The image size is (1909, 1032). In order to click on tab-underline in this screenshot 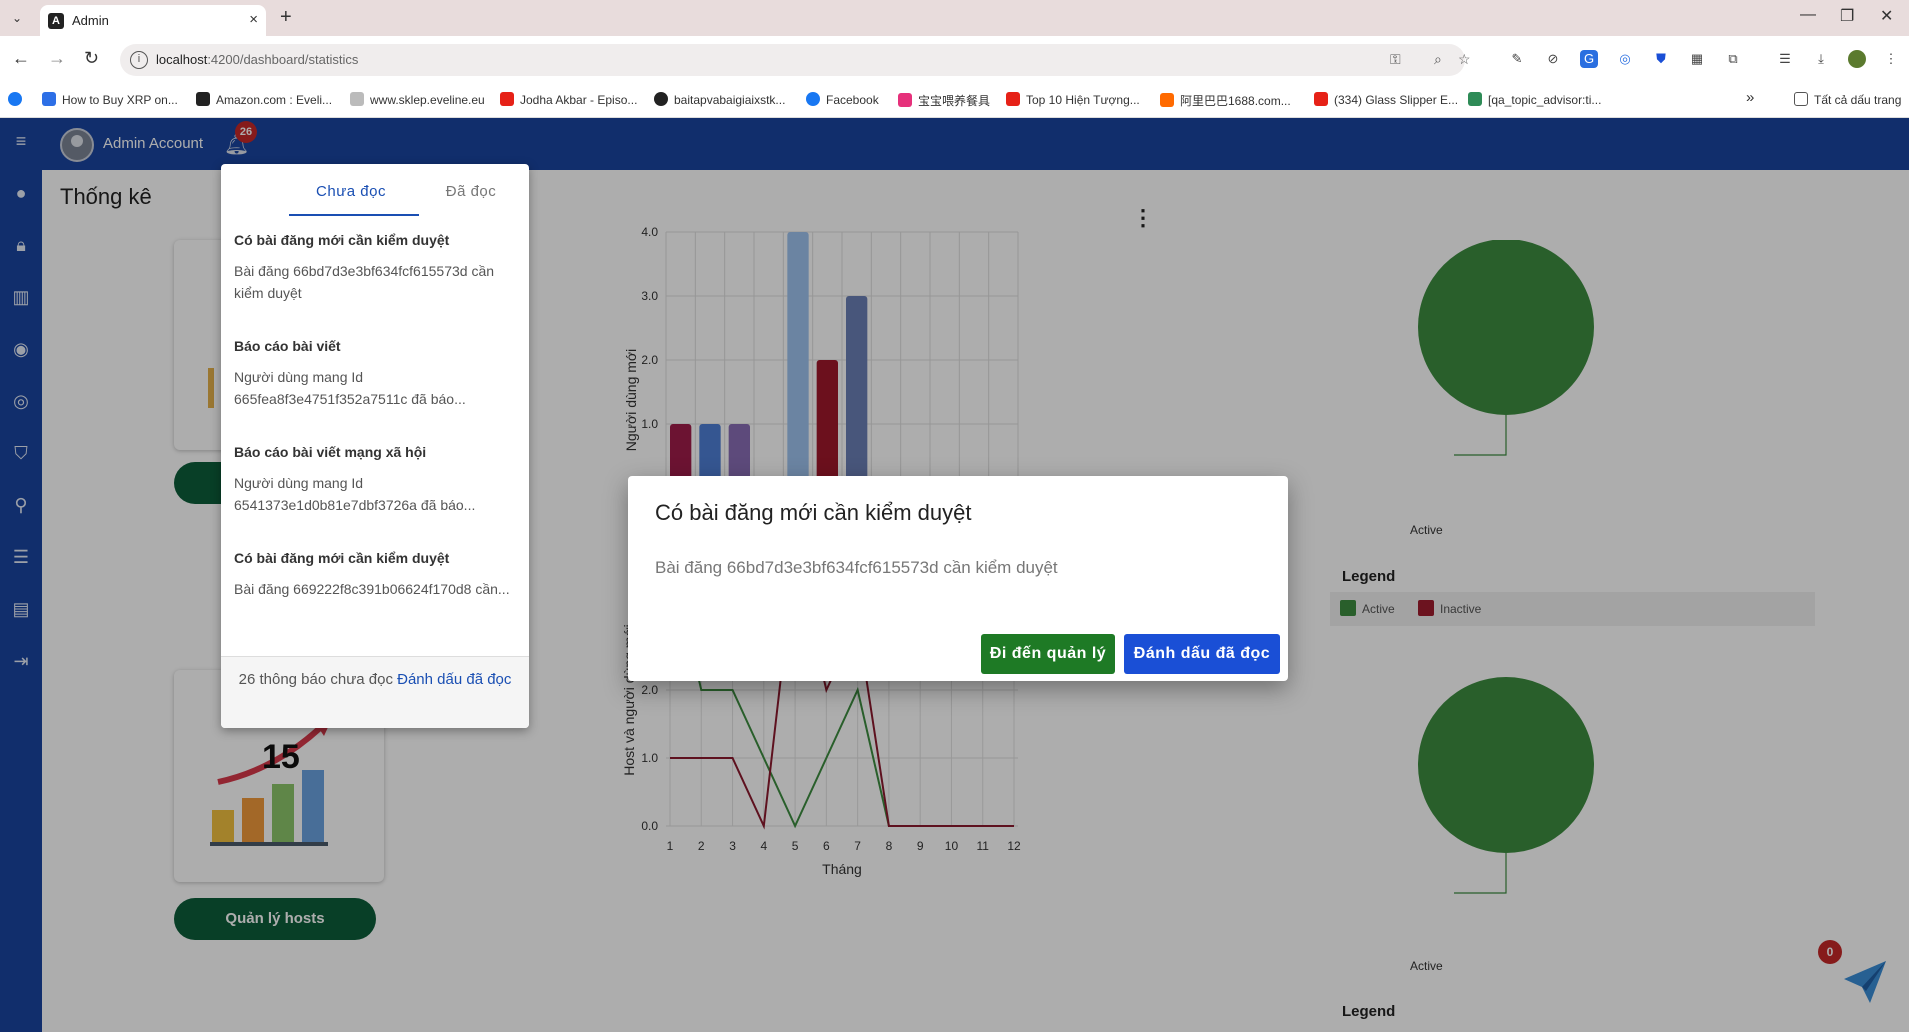, I will do `click(354, 215)`.